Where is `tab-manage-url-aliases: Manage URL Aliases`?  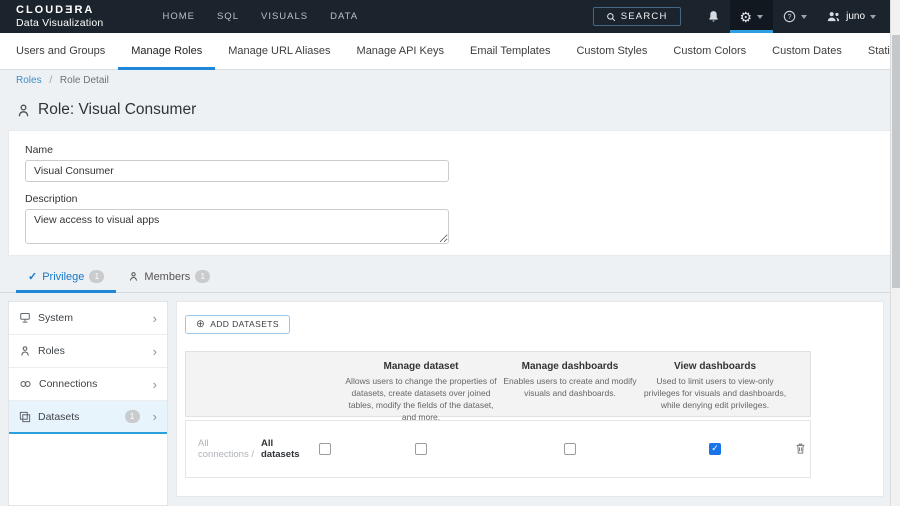
tab-manage-url-aliases: Manage URL Aliases is located at coordinates (279, 51).